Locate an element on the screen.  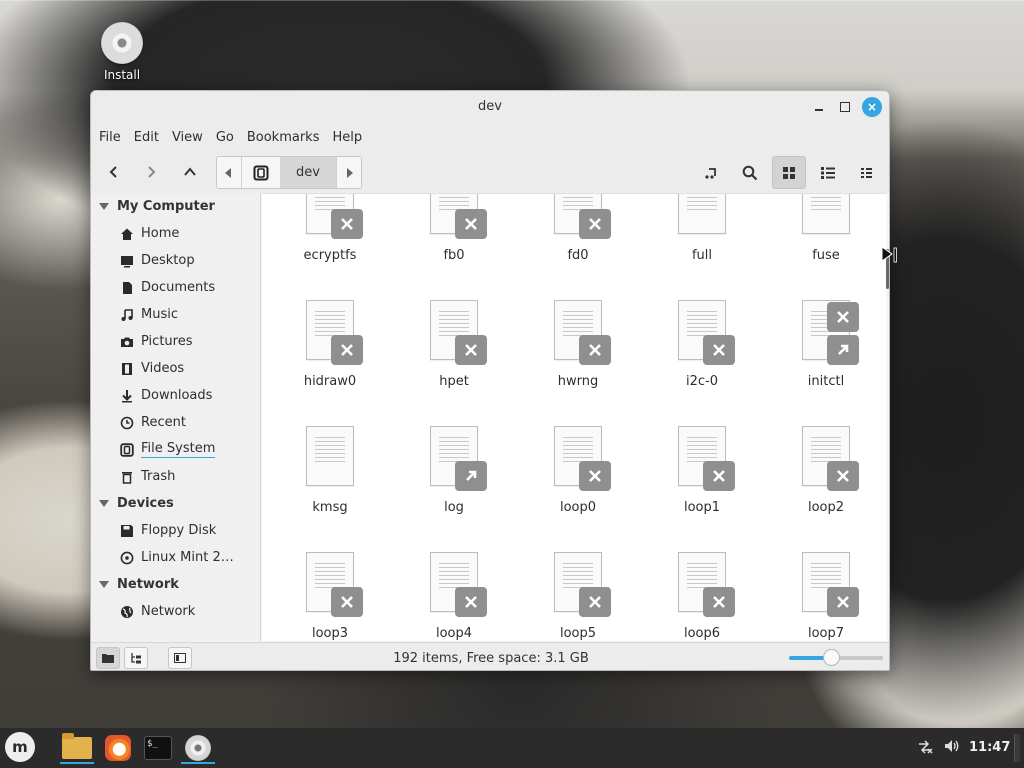
sidebar-item-file-system: File System is located at coordinates (175, 449).